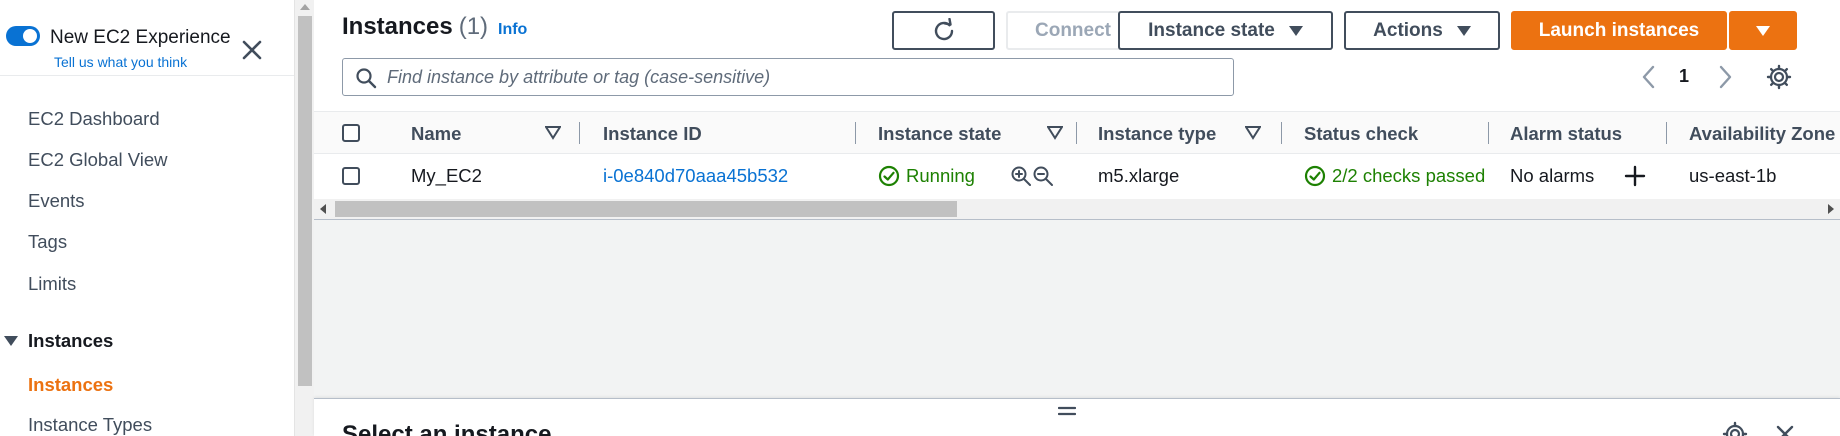 This screenshot has height=436, width=1840. Describe the element at coordinates (1725, 77) in the screenshot. I see `chevron-right-icon` at that location.